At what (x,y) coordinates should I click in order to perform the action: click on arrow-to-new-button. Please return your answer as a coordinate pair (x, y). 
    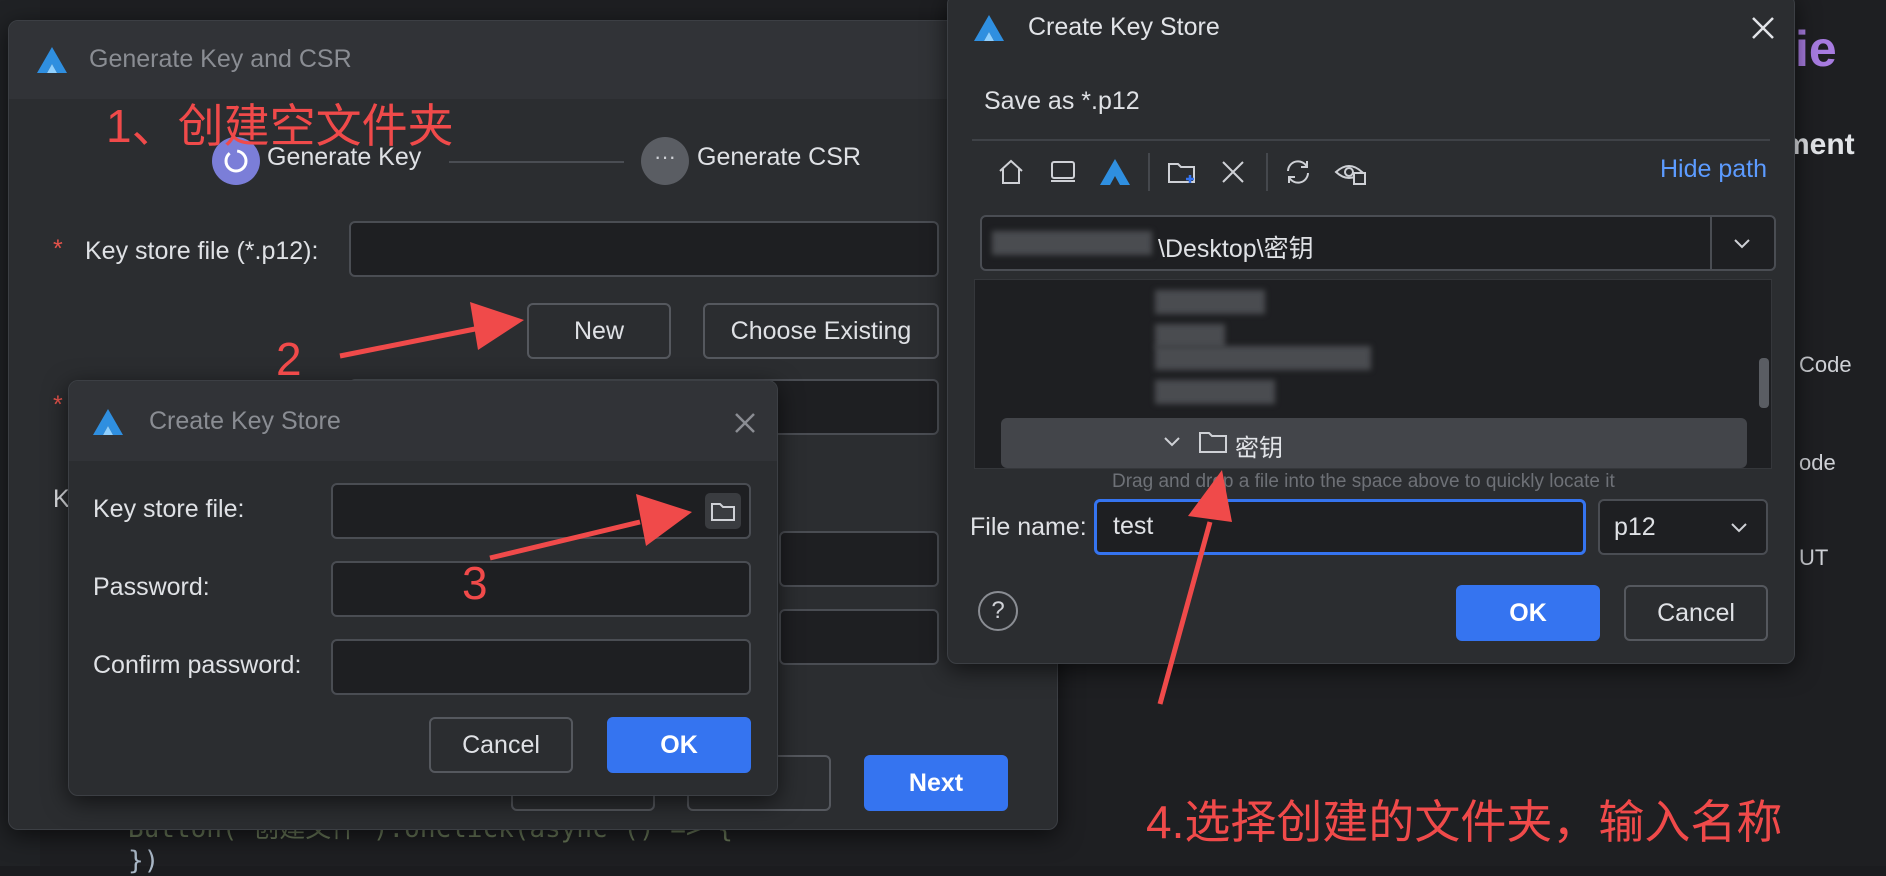
    Looking at the image, I should click on (431, 330).